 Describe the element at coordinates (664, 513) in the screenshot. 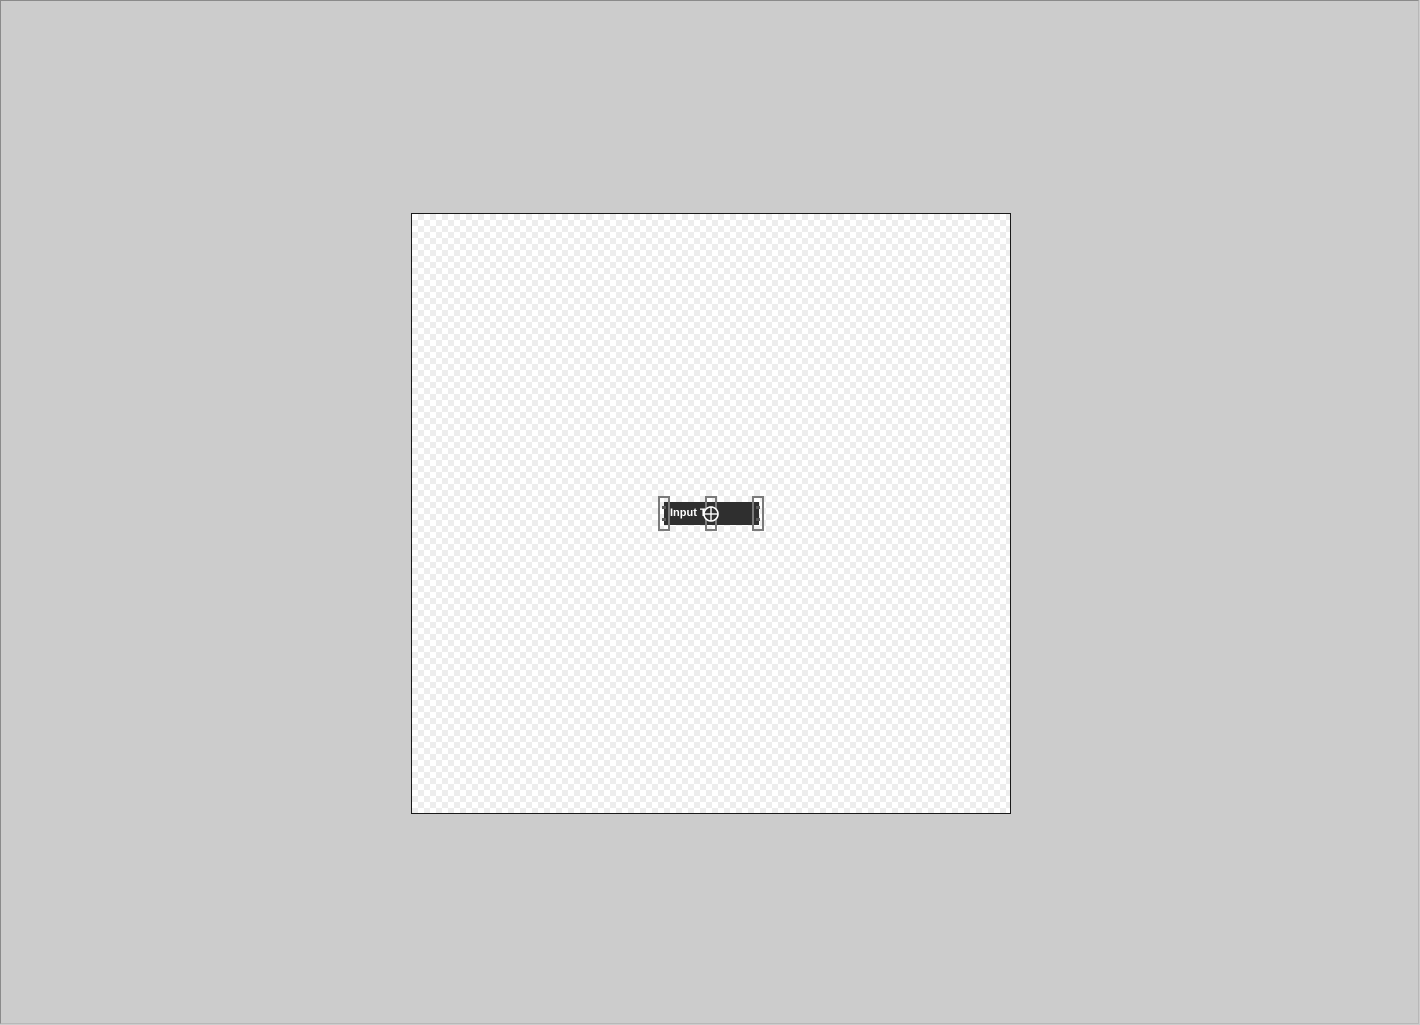

I see `resize-handle-left` at that location.